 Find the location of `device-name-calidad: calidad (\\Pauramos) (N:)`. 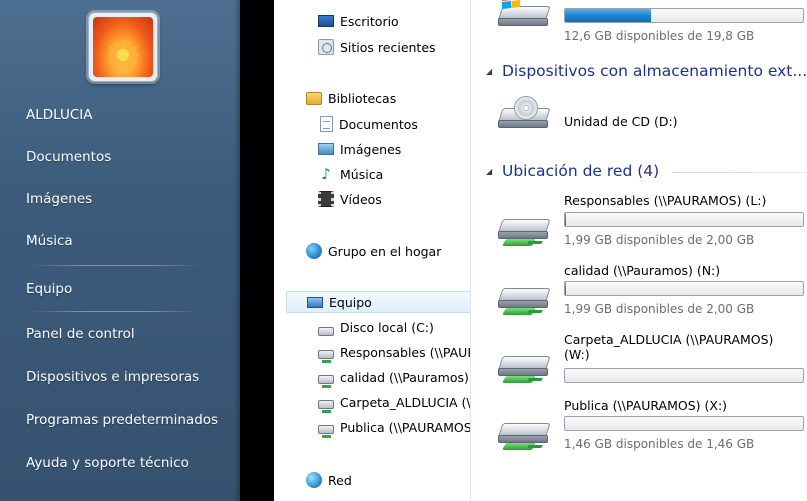

device-name-calidad: calidad (\\Pauramos) (N:) is located at coordinates (642, 270).